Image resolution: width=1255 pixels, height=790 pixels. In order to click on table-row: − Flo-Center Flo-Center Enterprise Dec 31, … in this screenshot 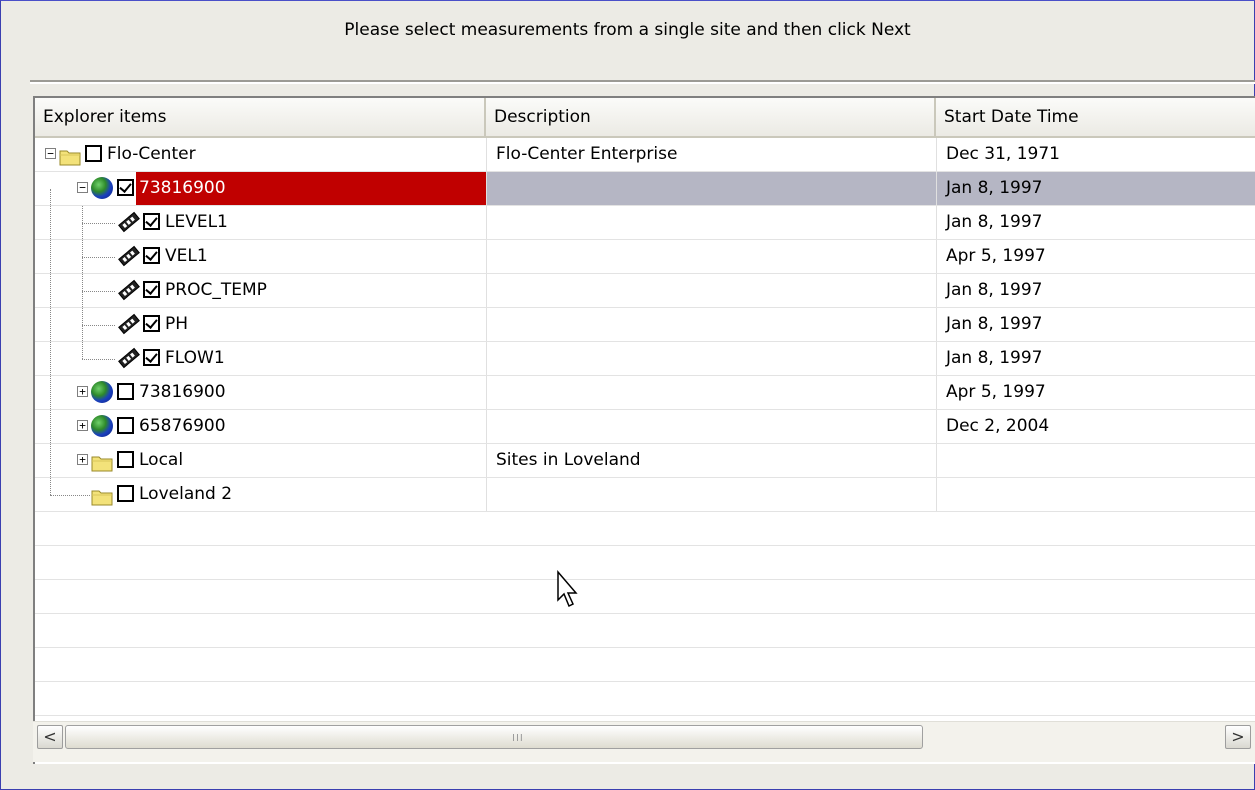, I will do `click(645, 155)`.